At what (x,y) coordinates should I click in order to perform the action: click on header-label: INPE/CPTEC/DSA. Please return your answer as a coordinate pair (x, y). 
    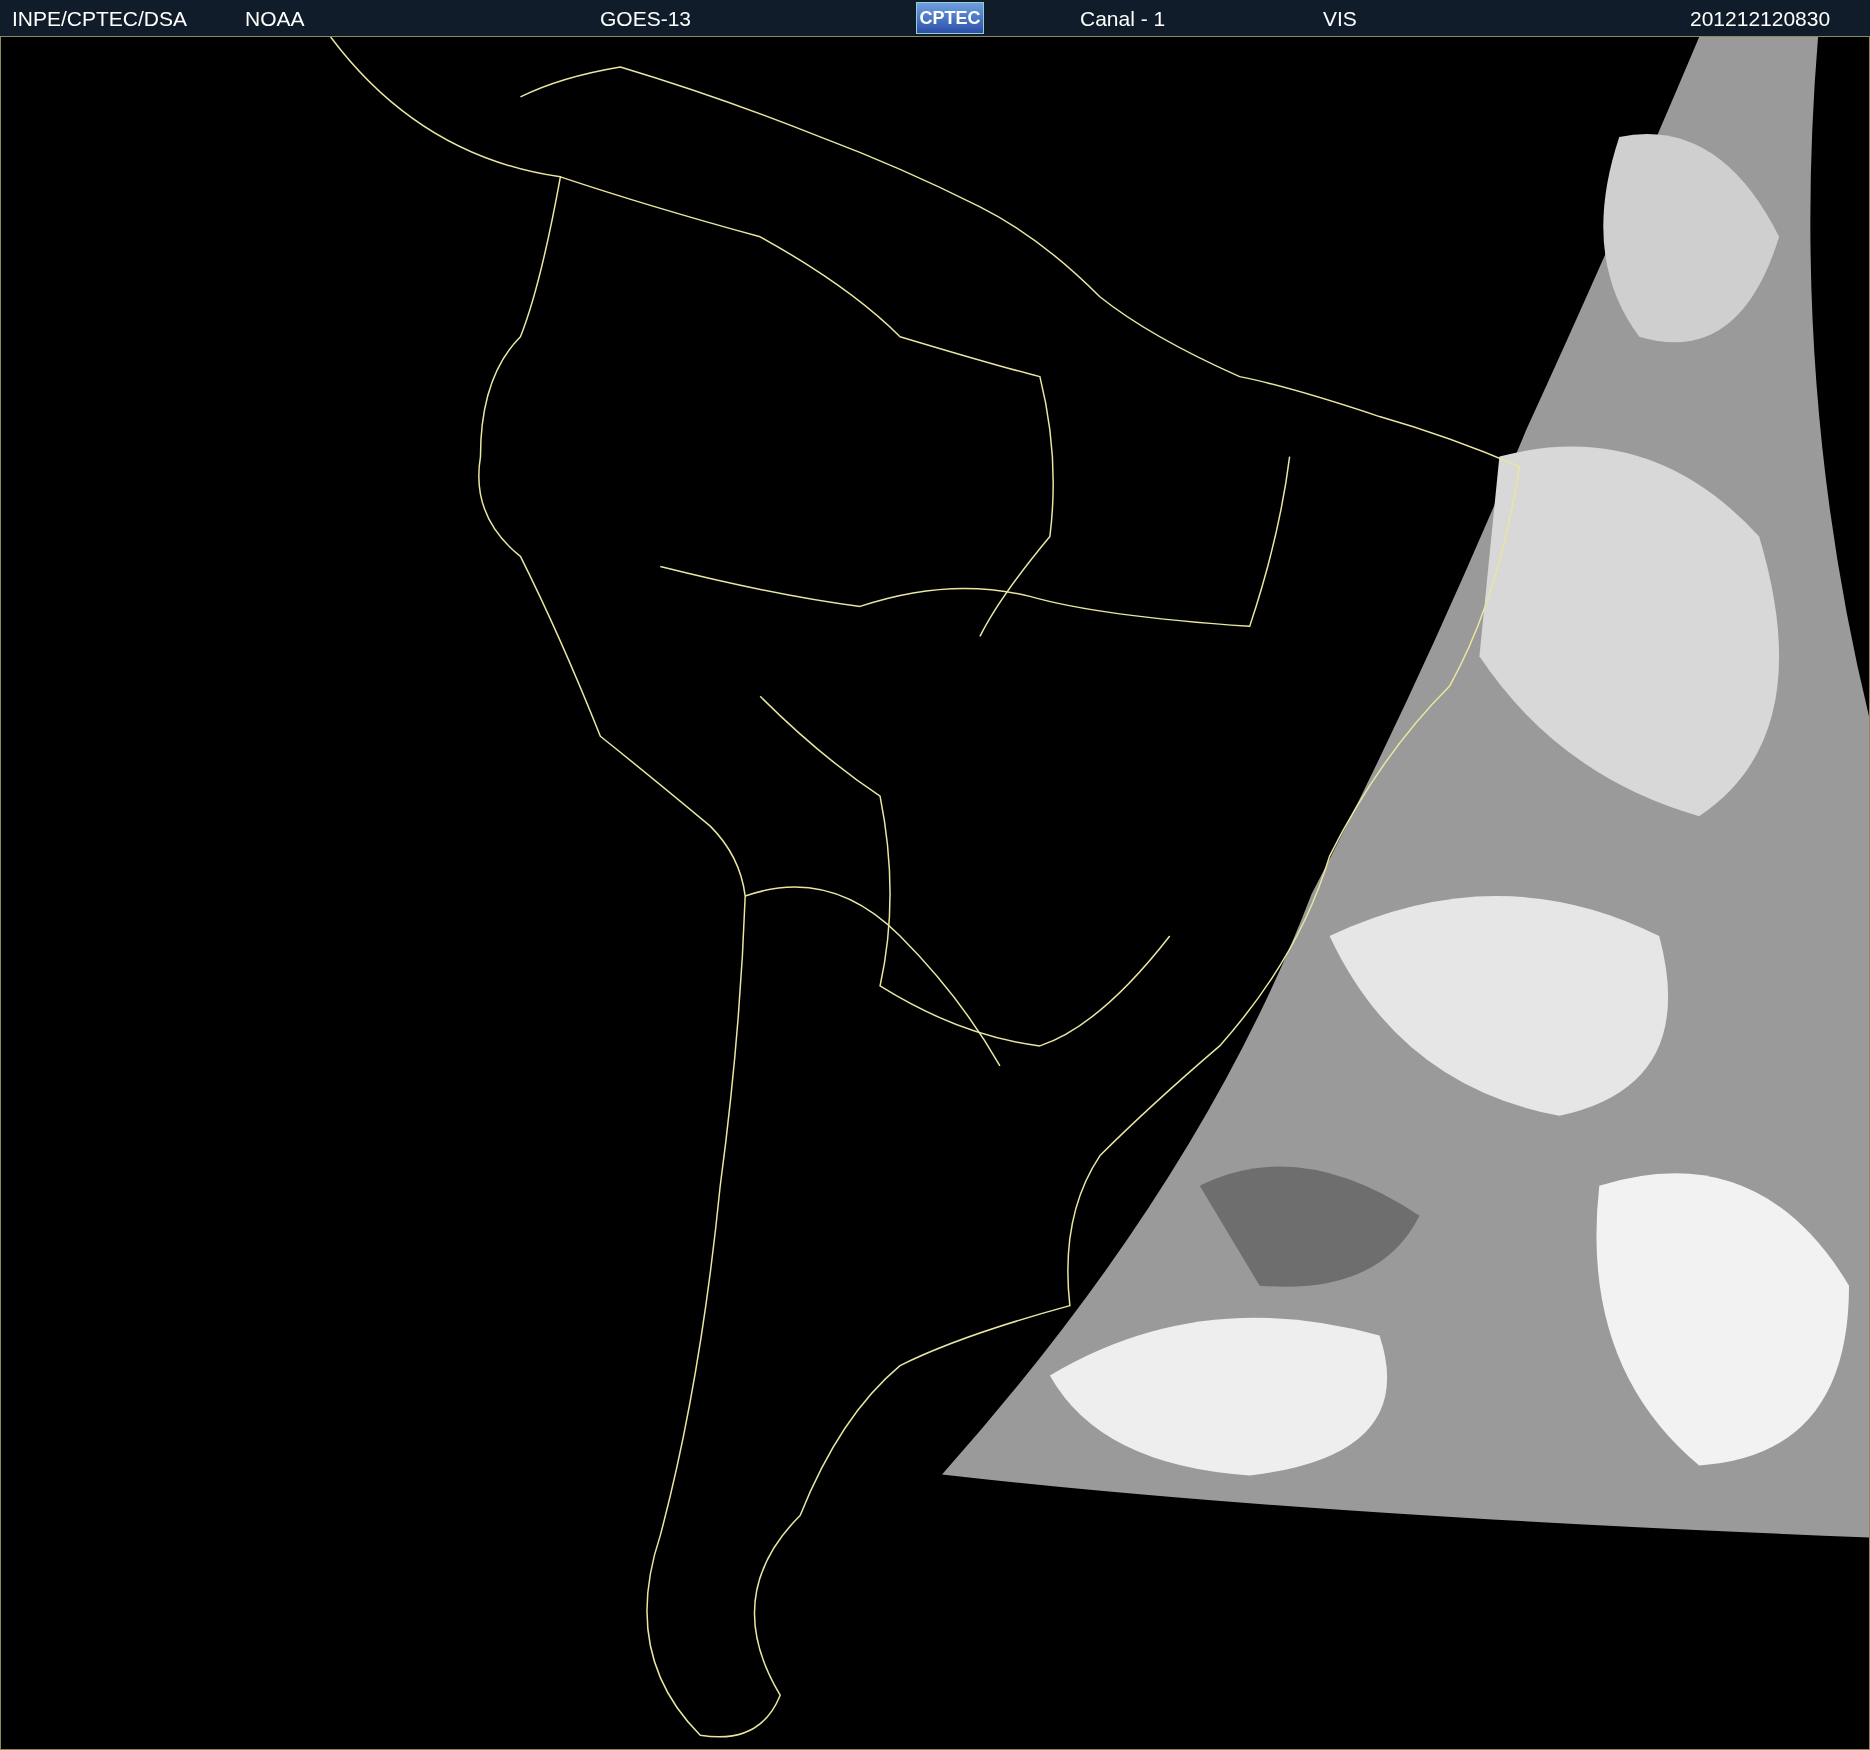
    Looking at the image, I should click on (100, 19).